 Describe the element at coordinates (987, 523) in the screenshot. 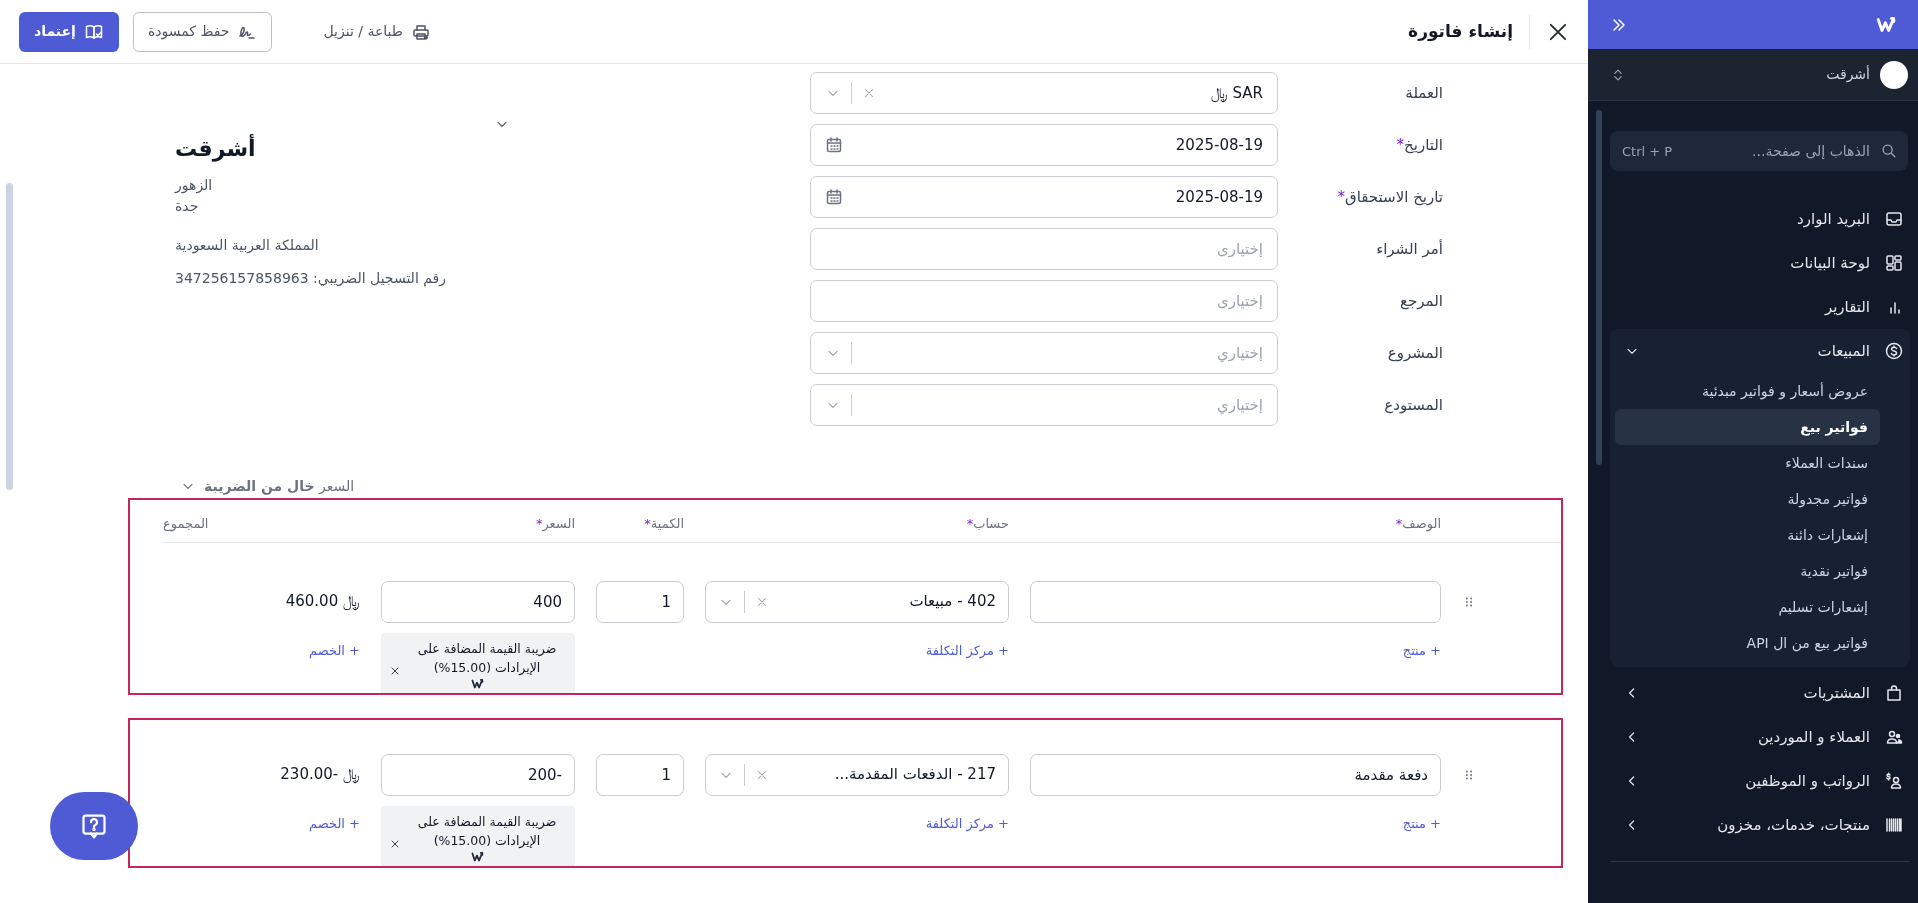

I see `column-header: حساب*` at that location.